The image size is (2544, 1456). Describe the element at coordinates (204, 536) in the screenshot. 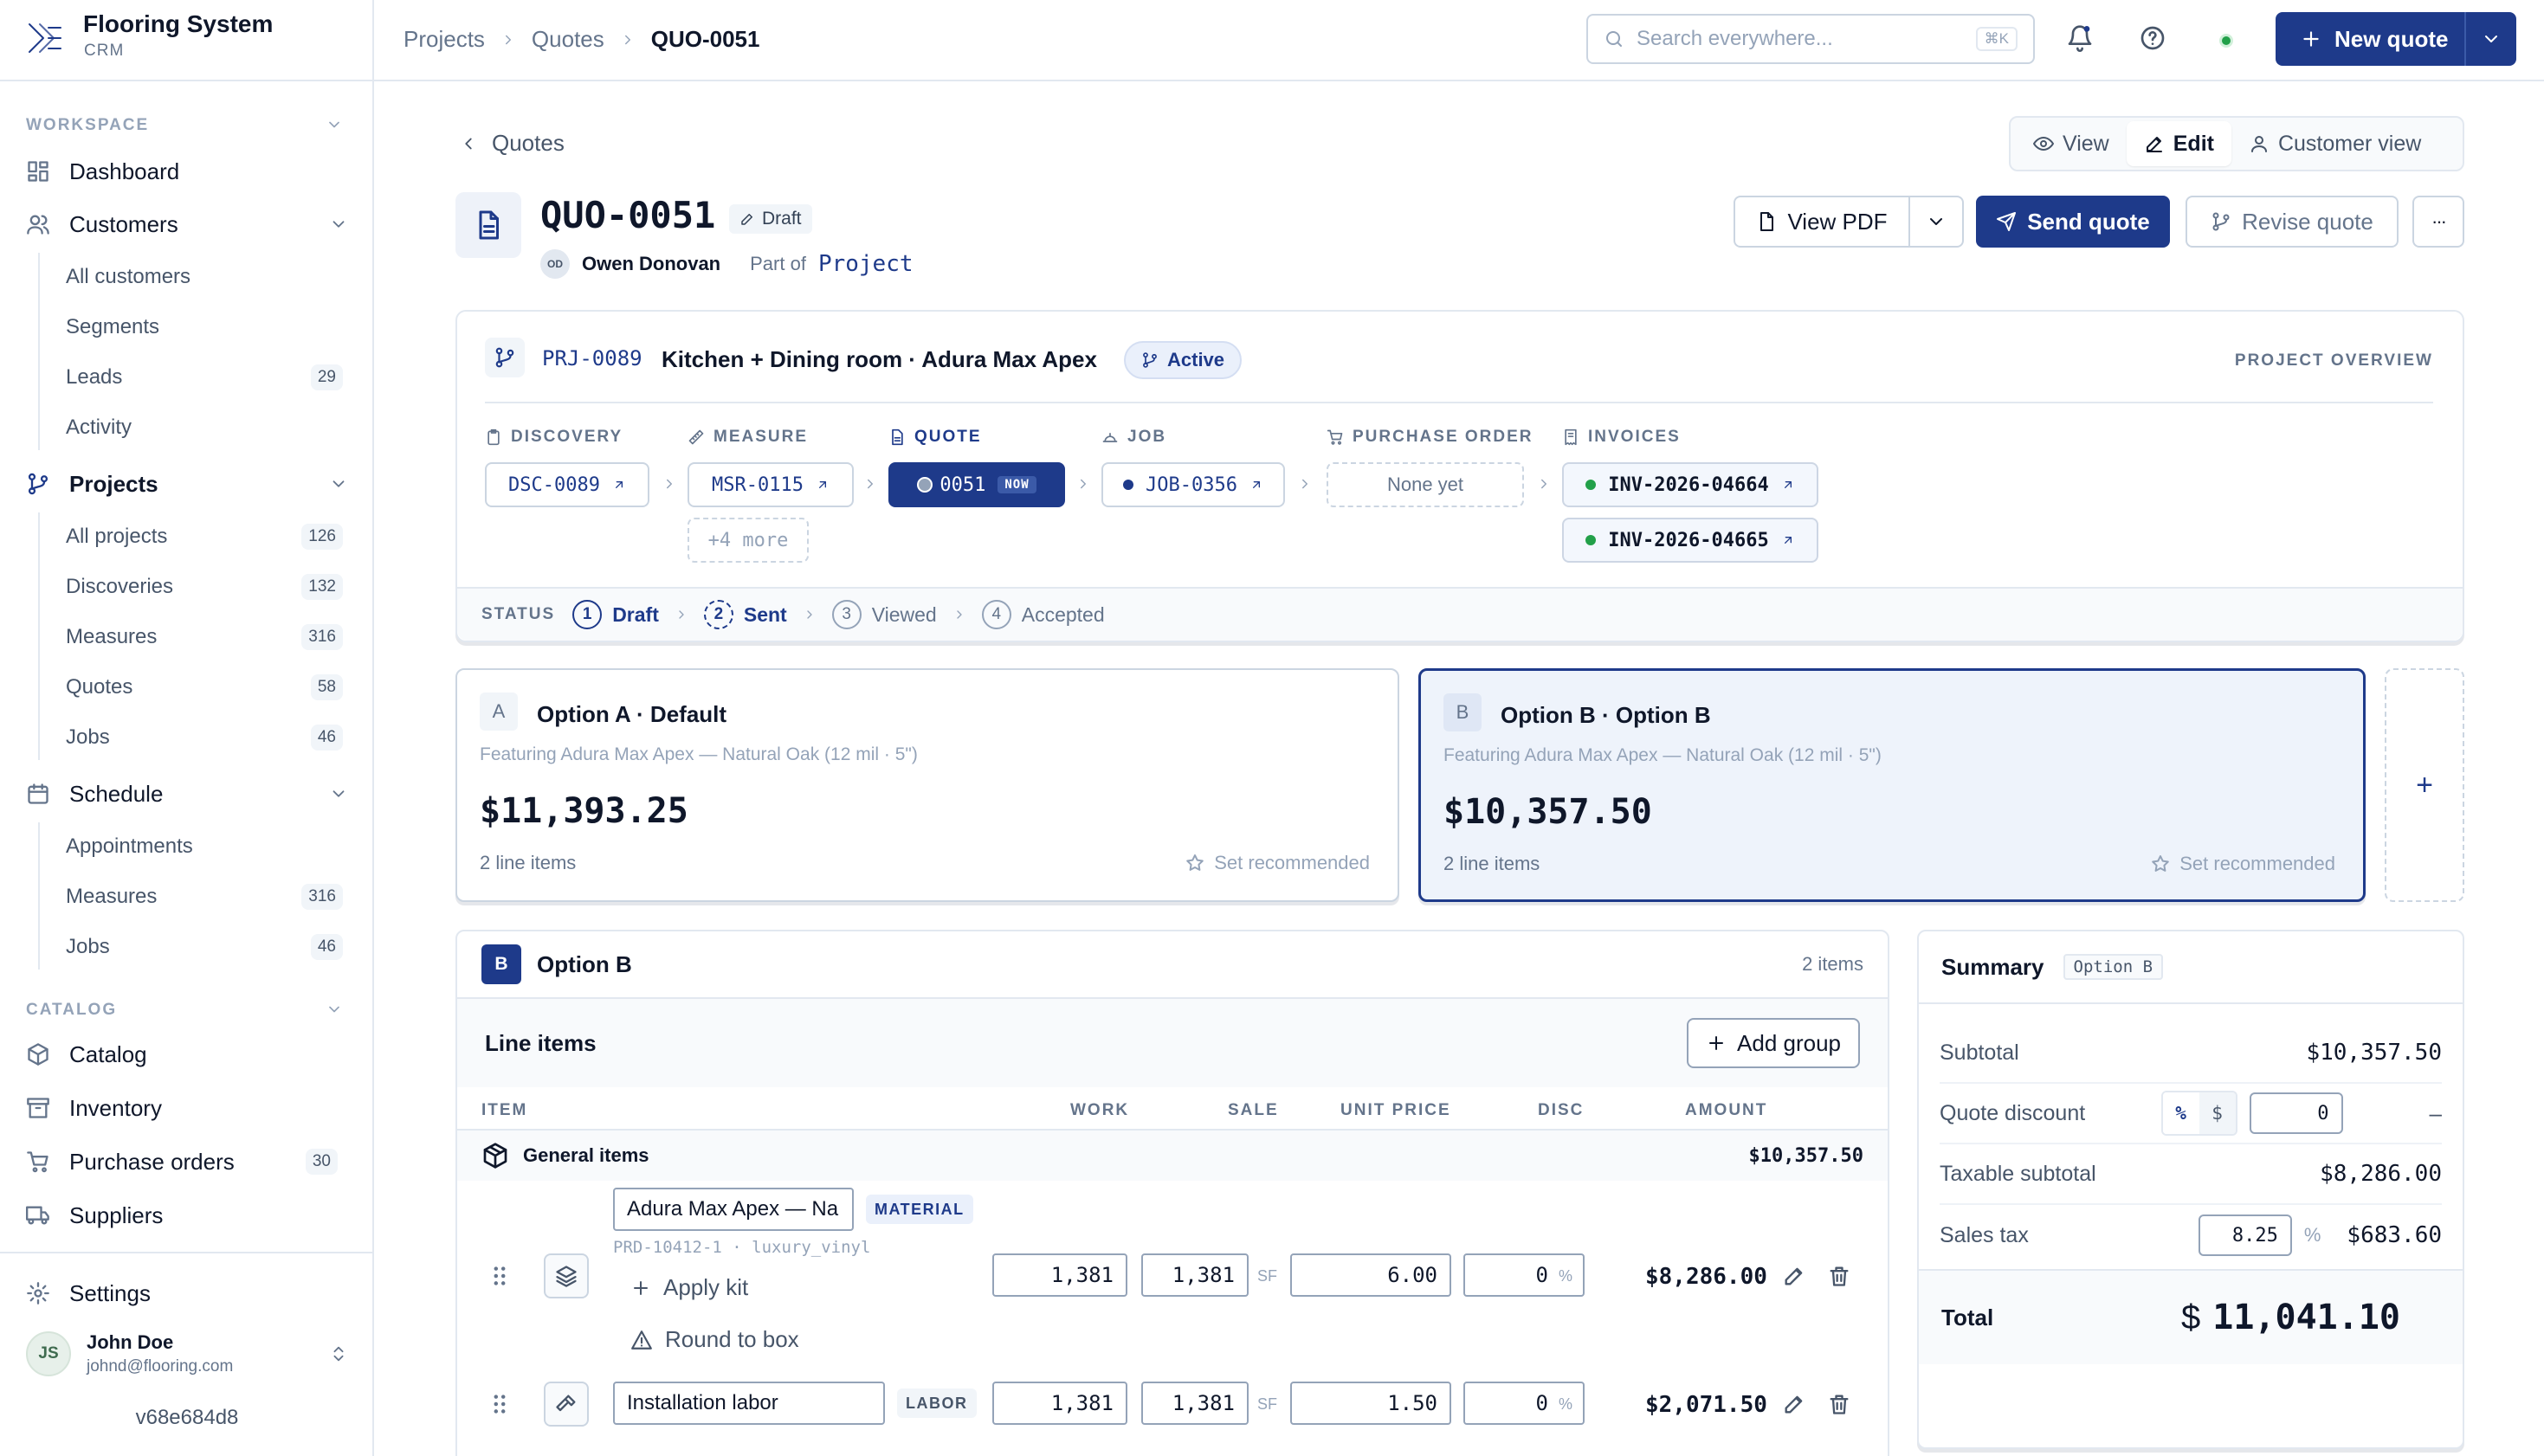

I see `sidebar-item-all-projects: All projects 126` at that location.